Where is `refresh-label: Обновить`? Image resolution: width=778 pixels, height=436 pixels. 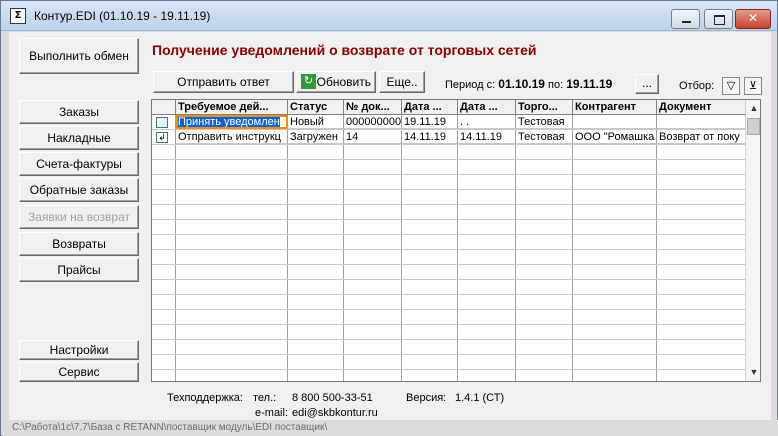 refresh-label: Обновить is located at coordinates (343, 82).